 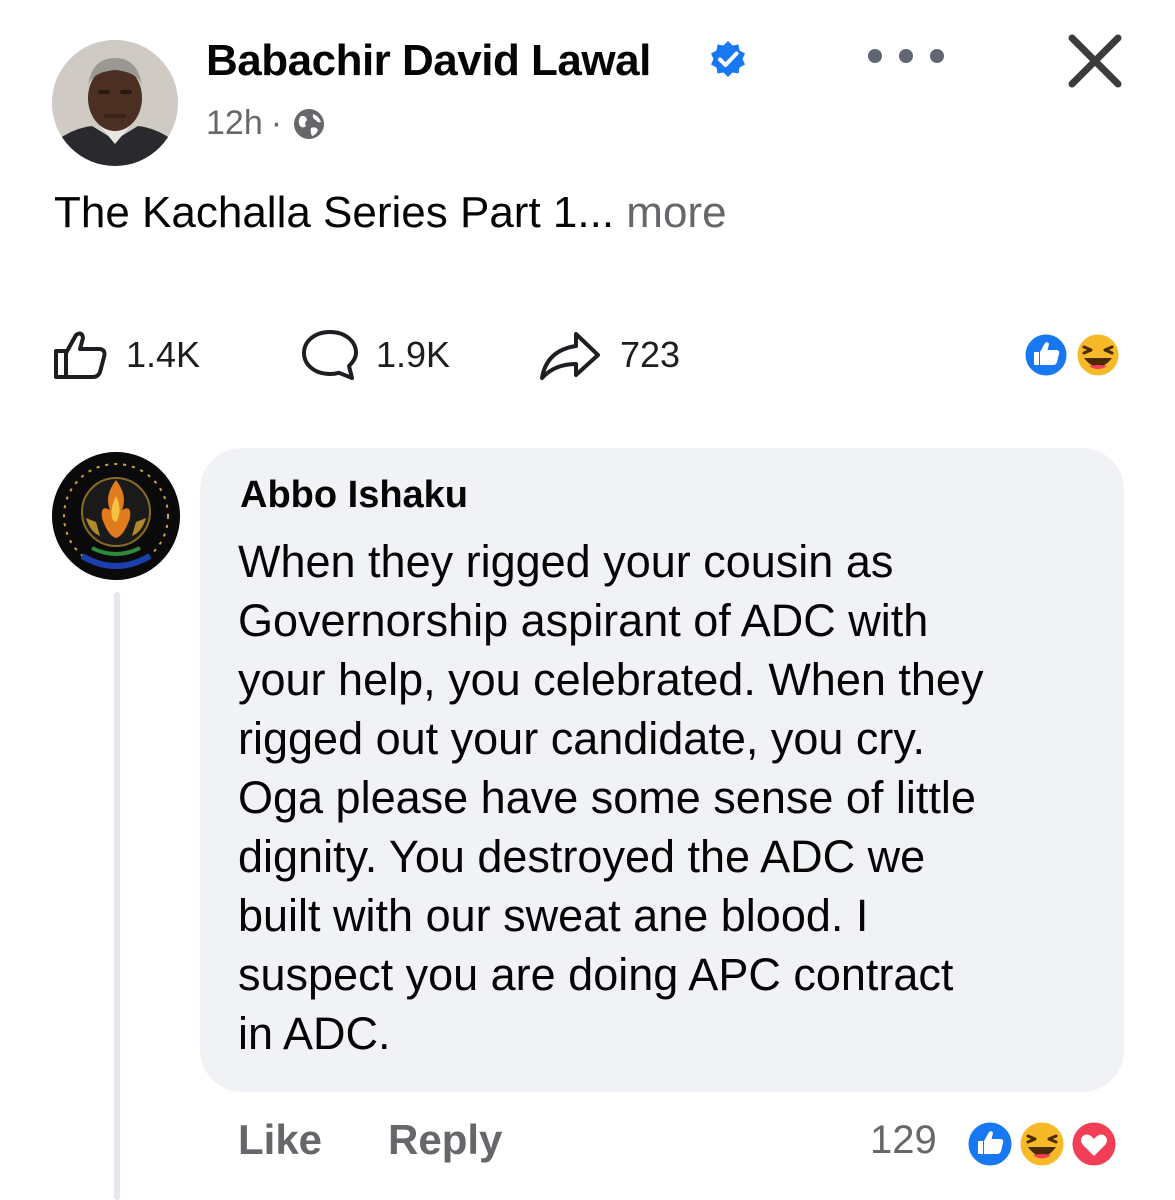 I want to click on comment-like-button: Like, so click(x=280, y=1140).